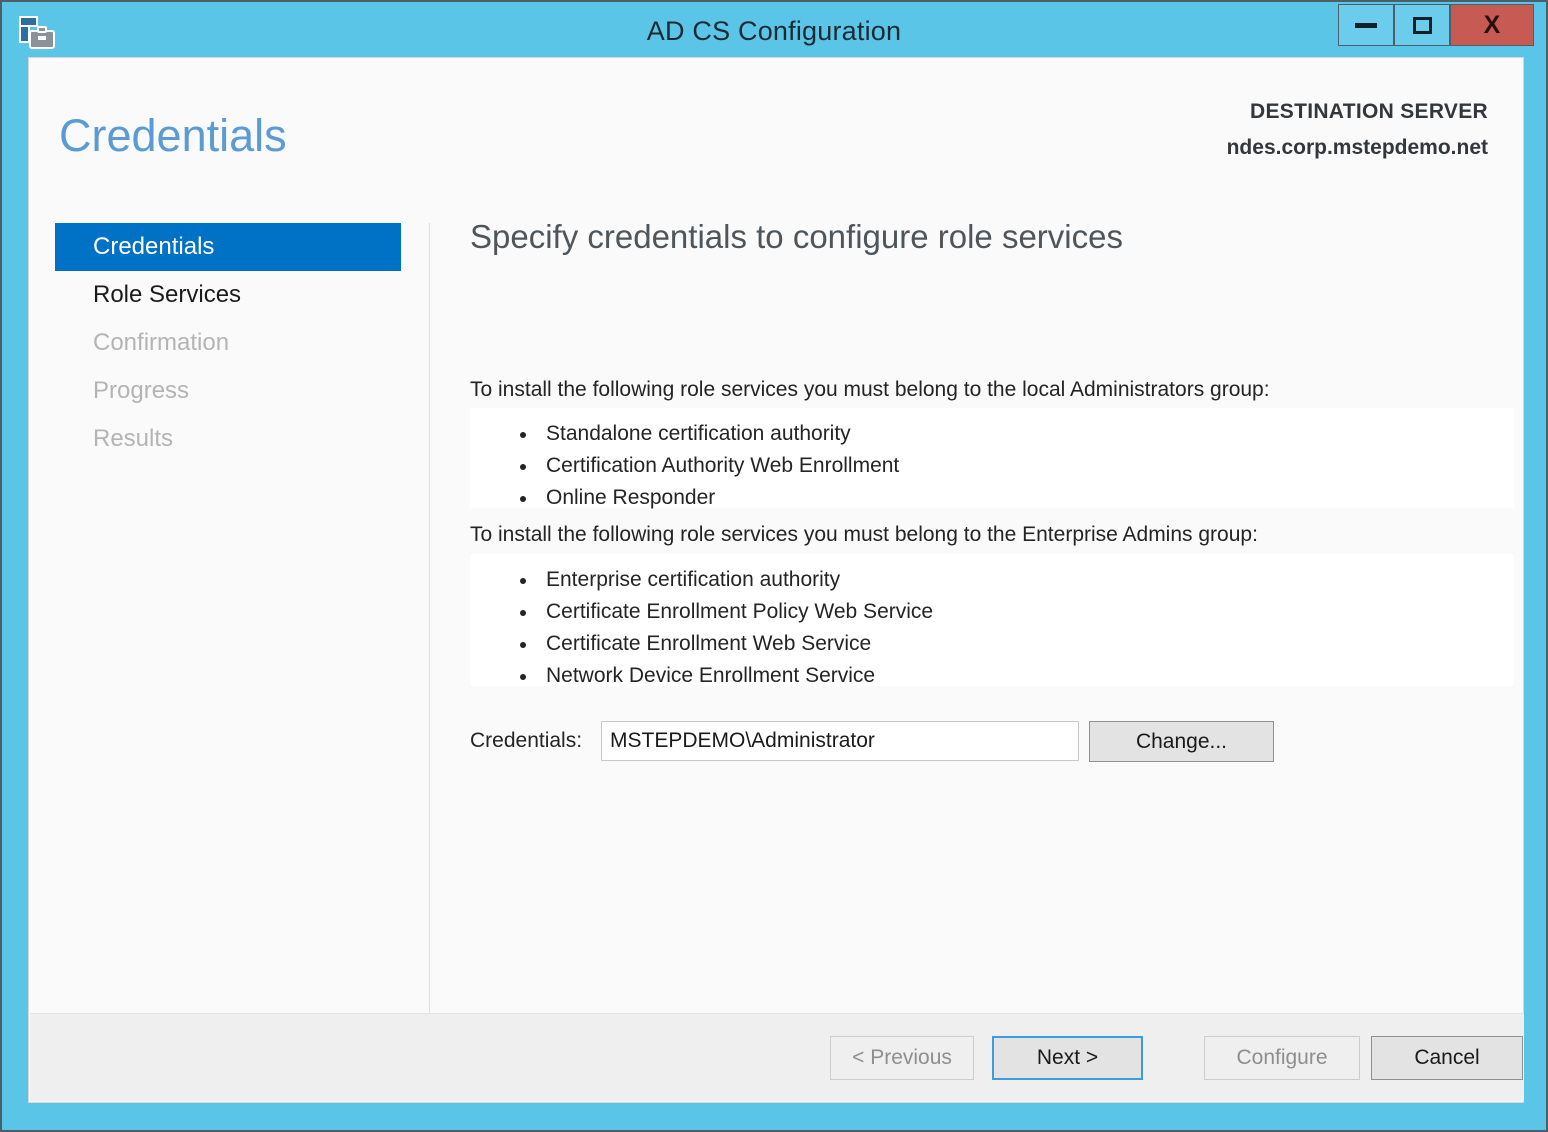 This screenshot has height=1132, width=1548. I want to click on sidebar-item-label: Results, so click(133, 438).